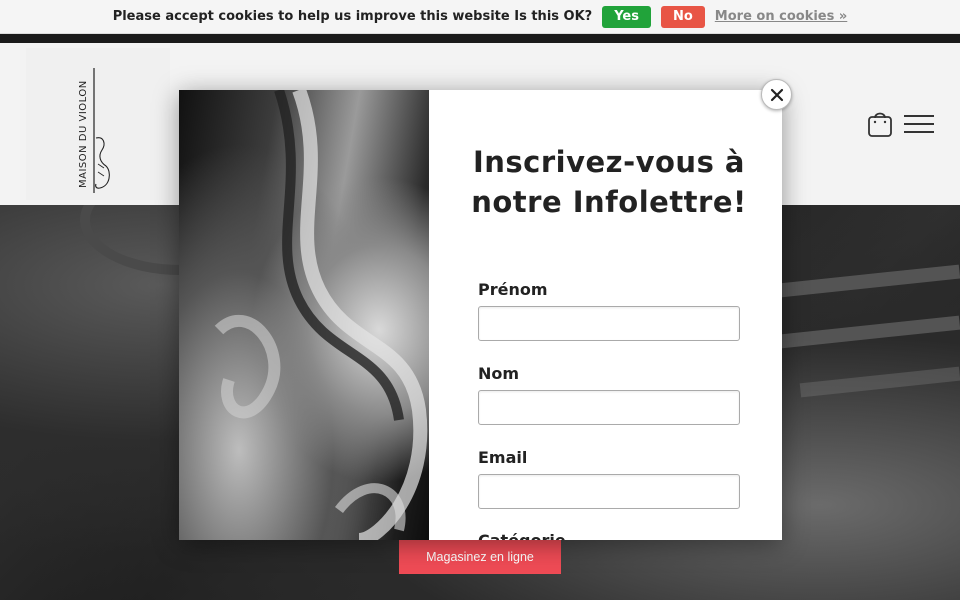 Image resolution: width=960 pixels, height=600 pixels. What do you see at coordinates (781, 16) in the screenshot?
I see `more-on-cookies-link: More on cookies »` at bounding box center [781, 16].